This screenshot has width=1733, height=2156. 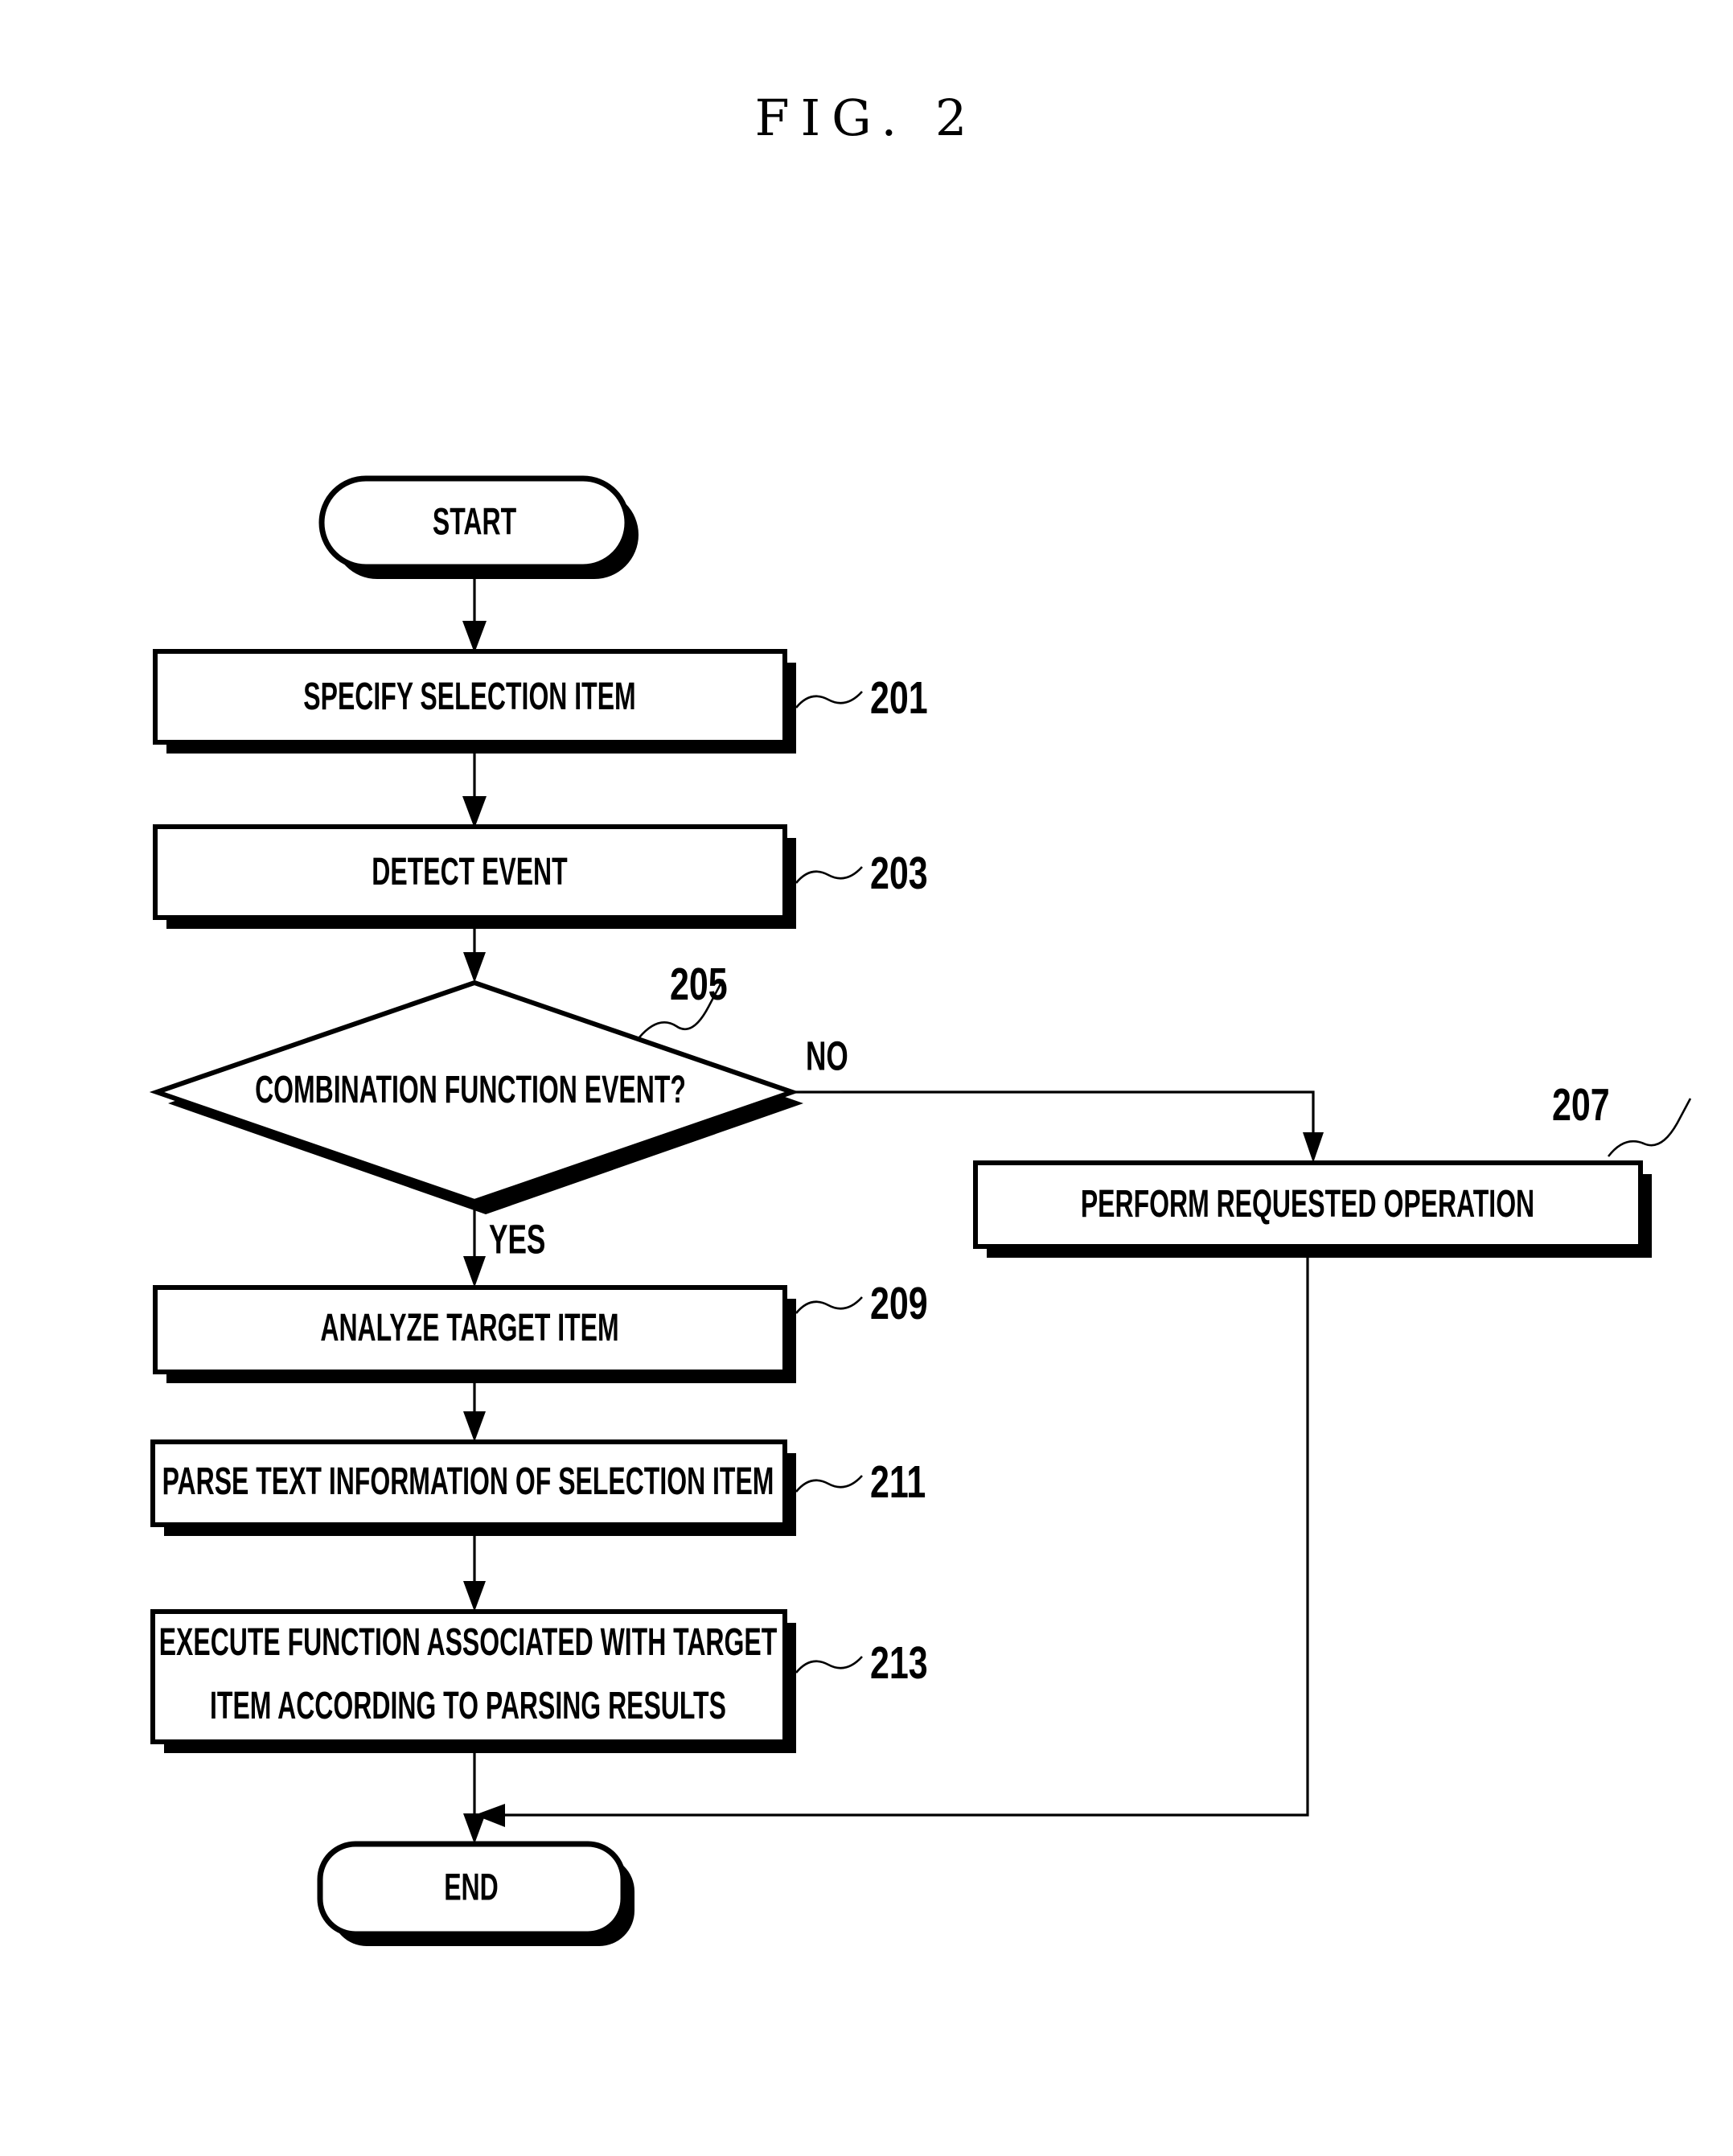 I want to click on node-analyze-target-item: ANALYZE TARGET ITEM 209, so click(x=540, y=1330).